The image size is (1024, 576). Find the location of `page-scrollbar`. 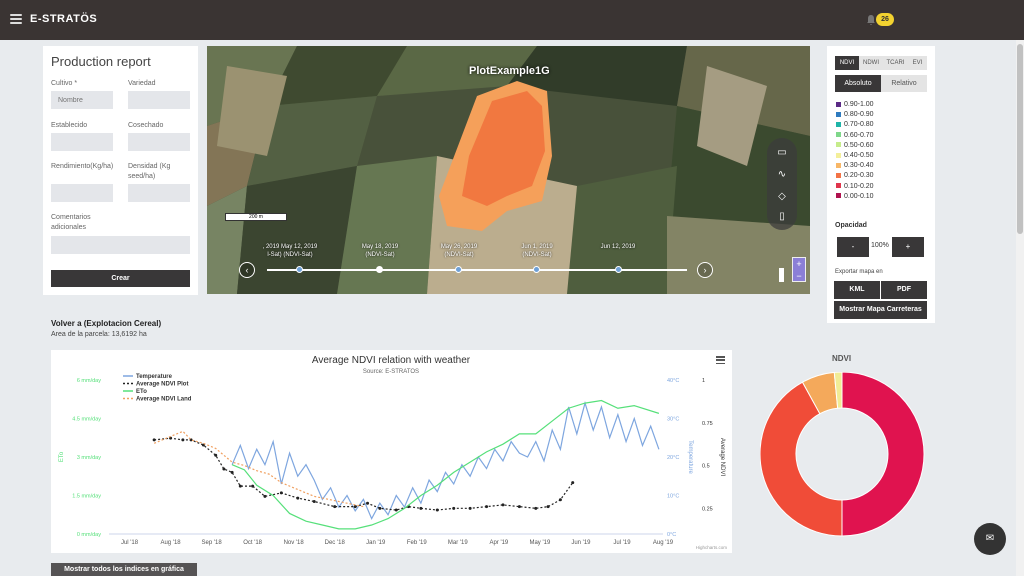

page-scrollbar is located at coordinates (1020, 308).